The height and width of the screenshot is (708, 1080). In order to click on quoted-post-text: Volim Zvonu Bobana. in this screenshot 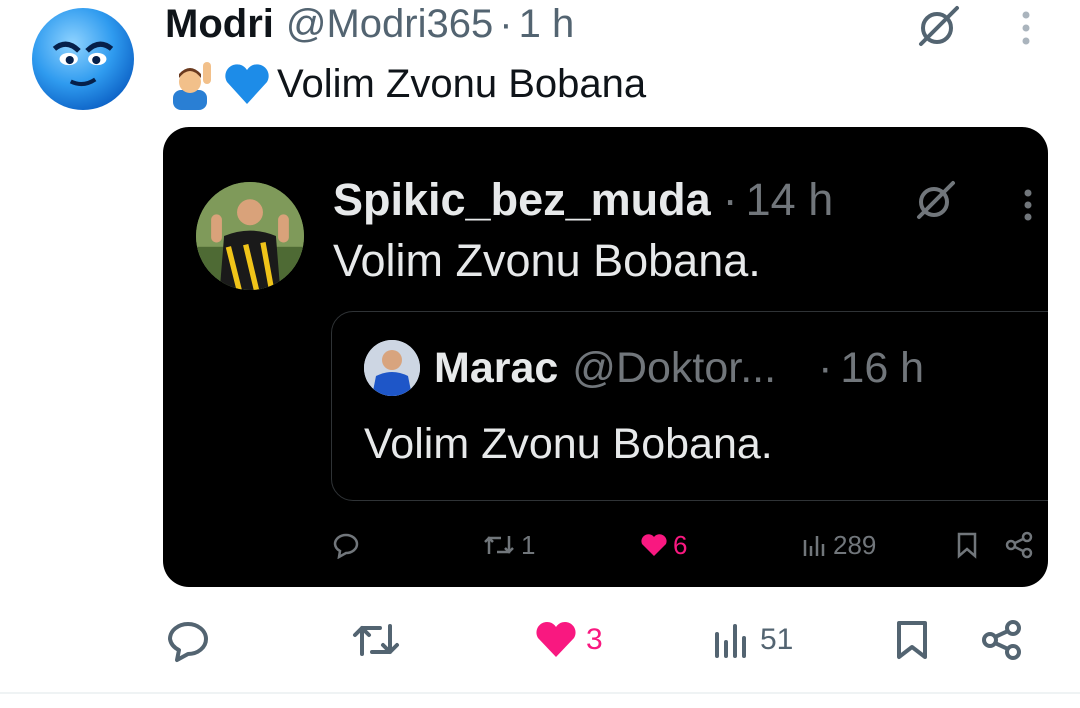, I will do `click(568, 444)`.